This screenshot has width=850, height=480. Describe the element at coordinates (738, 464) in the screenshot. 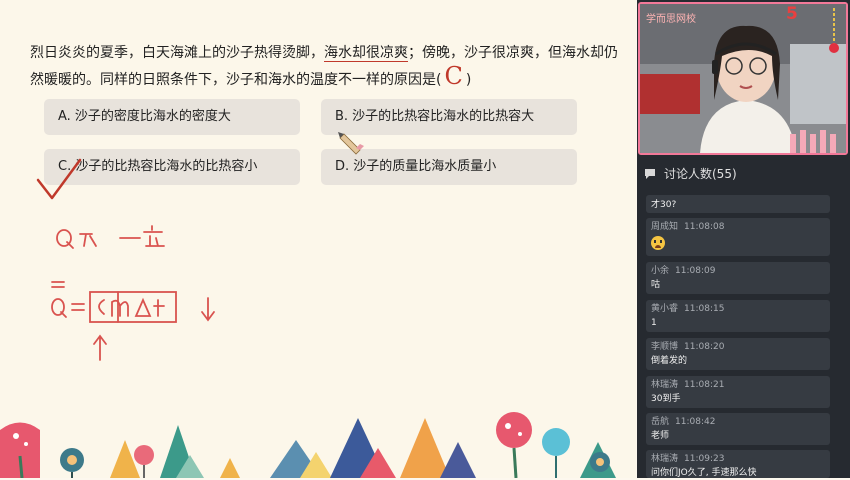

I see `chat-message: 林瑞涛 11:09:23 问你们JO久了, 手速那么快` at that location.